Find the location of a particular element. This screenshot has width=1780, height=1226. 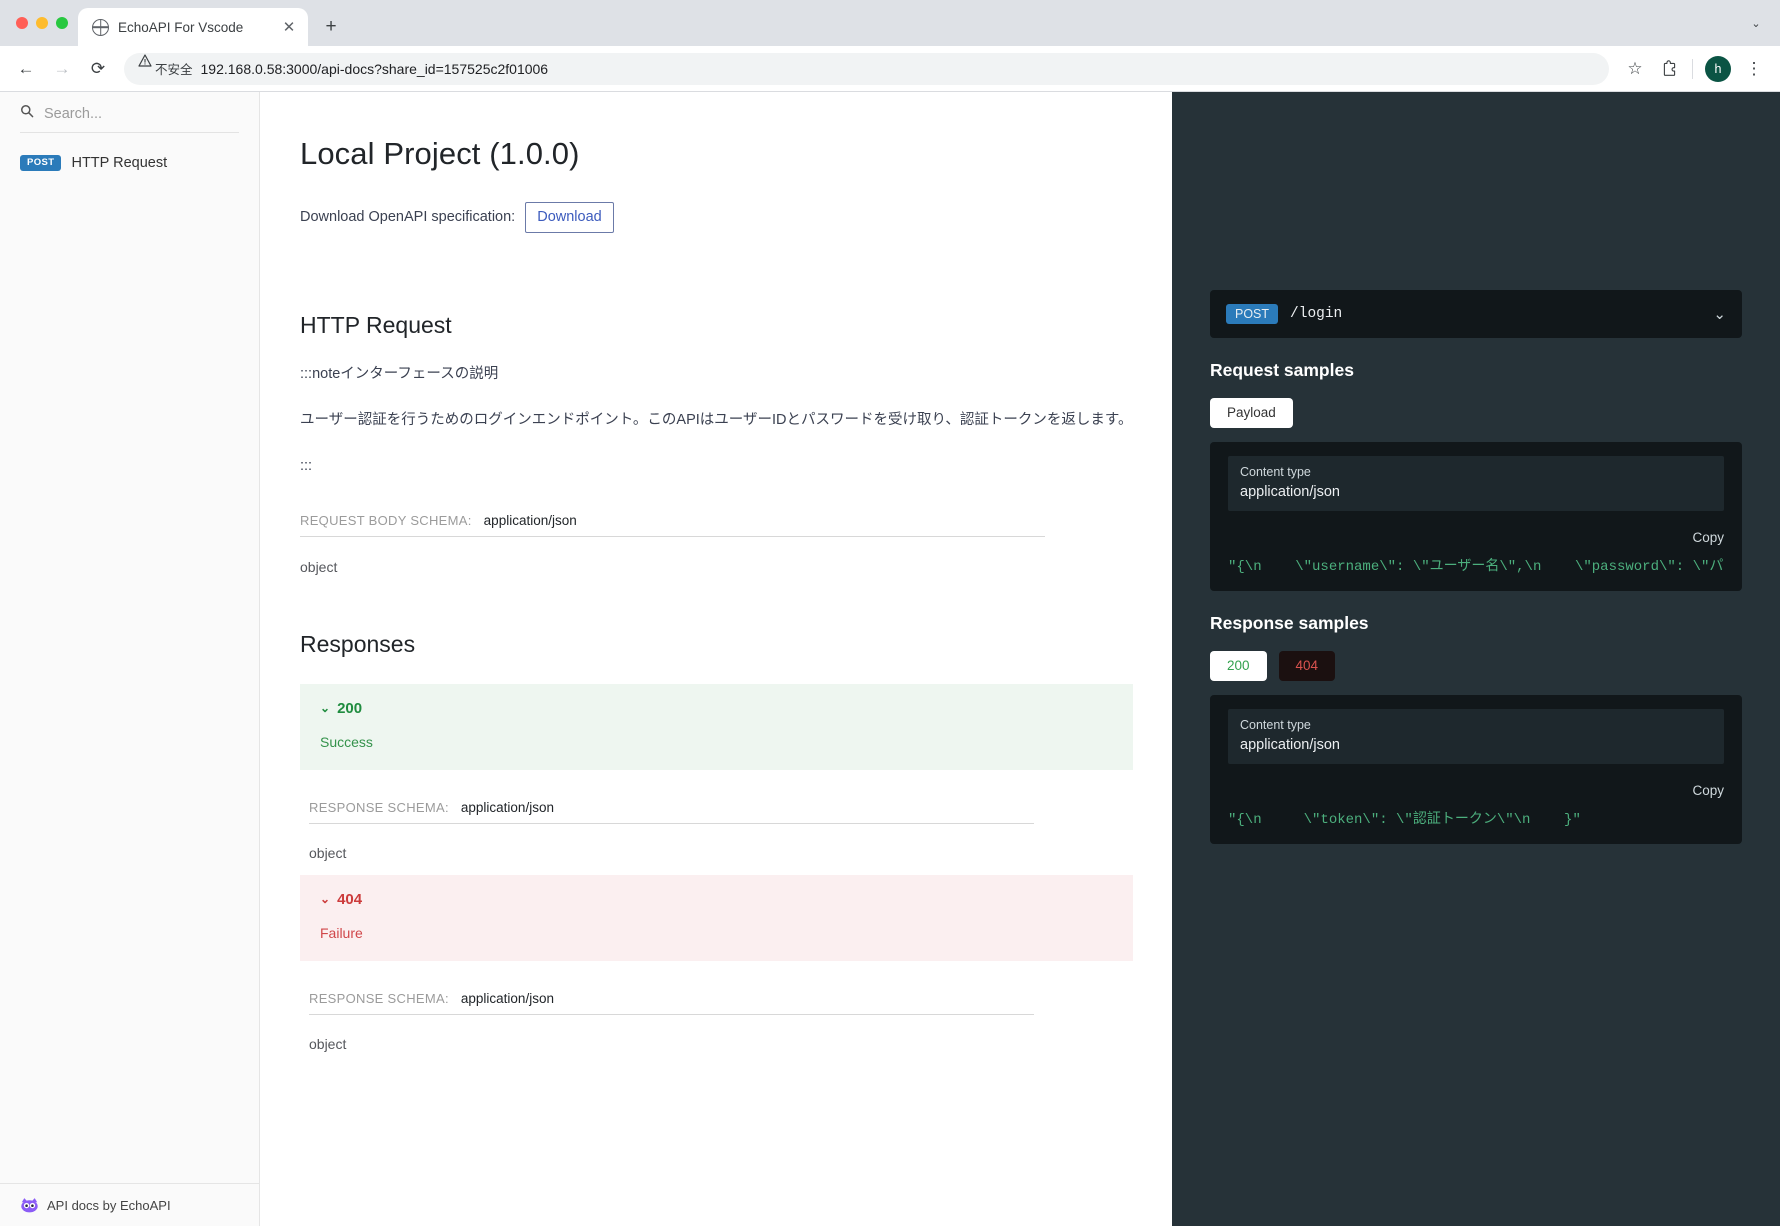

response-description-404: Failure is located at coordinates (341, 932).